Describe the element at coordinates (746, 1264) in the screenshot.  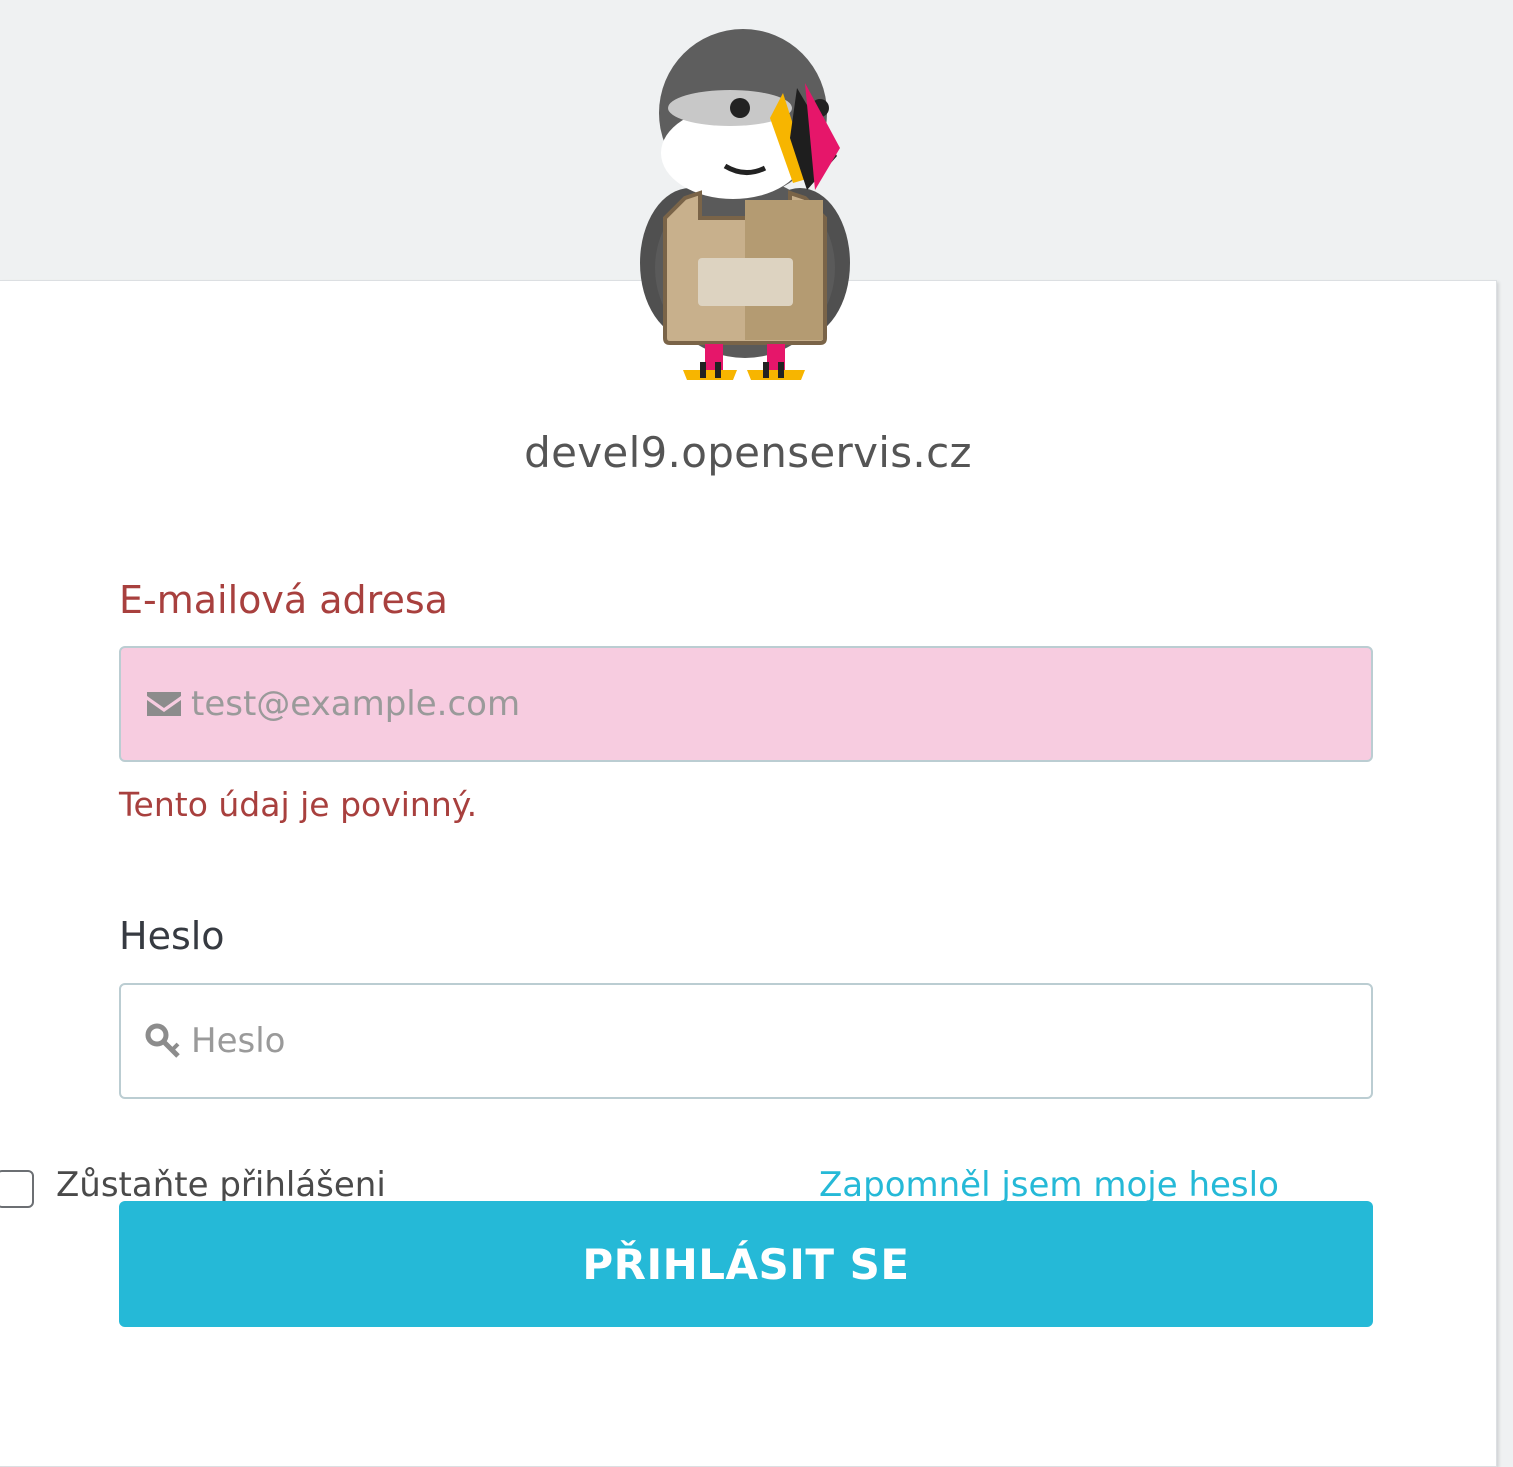
I see `login-button: PŘIHLÁSIT SE` at that location.